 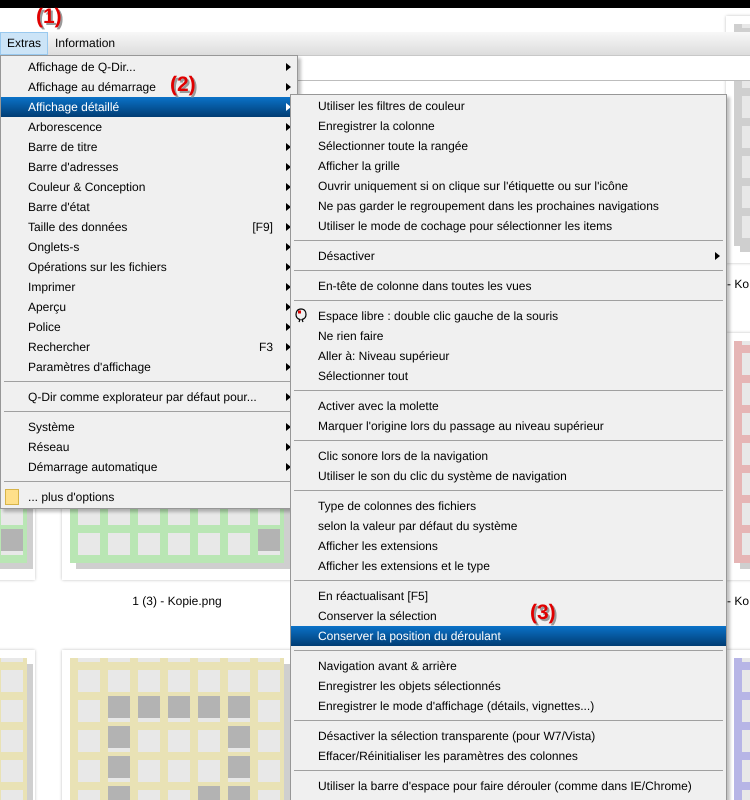 What do you see at coordinates (406, 526) in the screenshot?
I see `menu-item: selon la valeur par défaut du système` at bounding box center [406, 526].